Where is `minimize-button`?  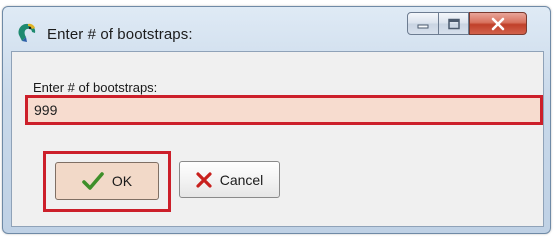
minimize-button is located at coordinates (423, 23).